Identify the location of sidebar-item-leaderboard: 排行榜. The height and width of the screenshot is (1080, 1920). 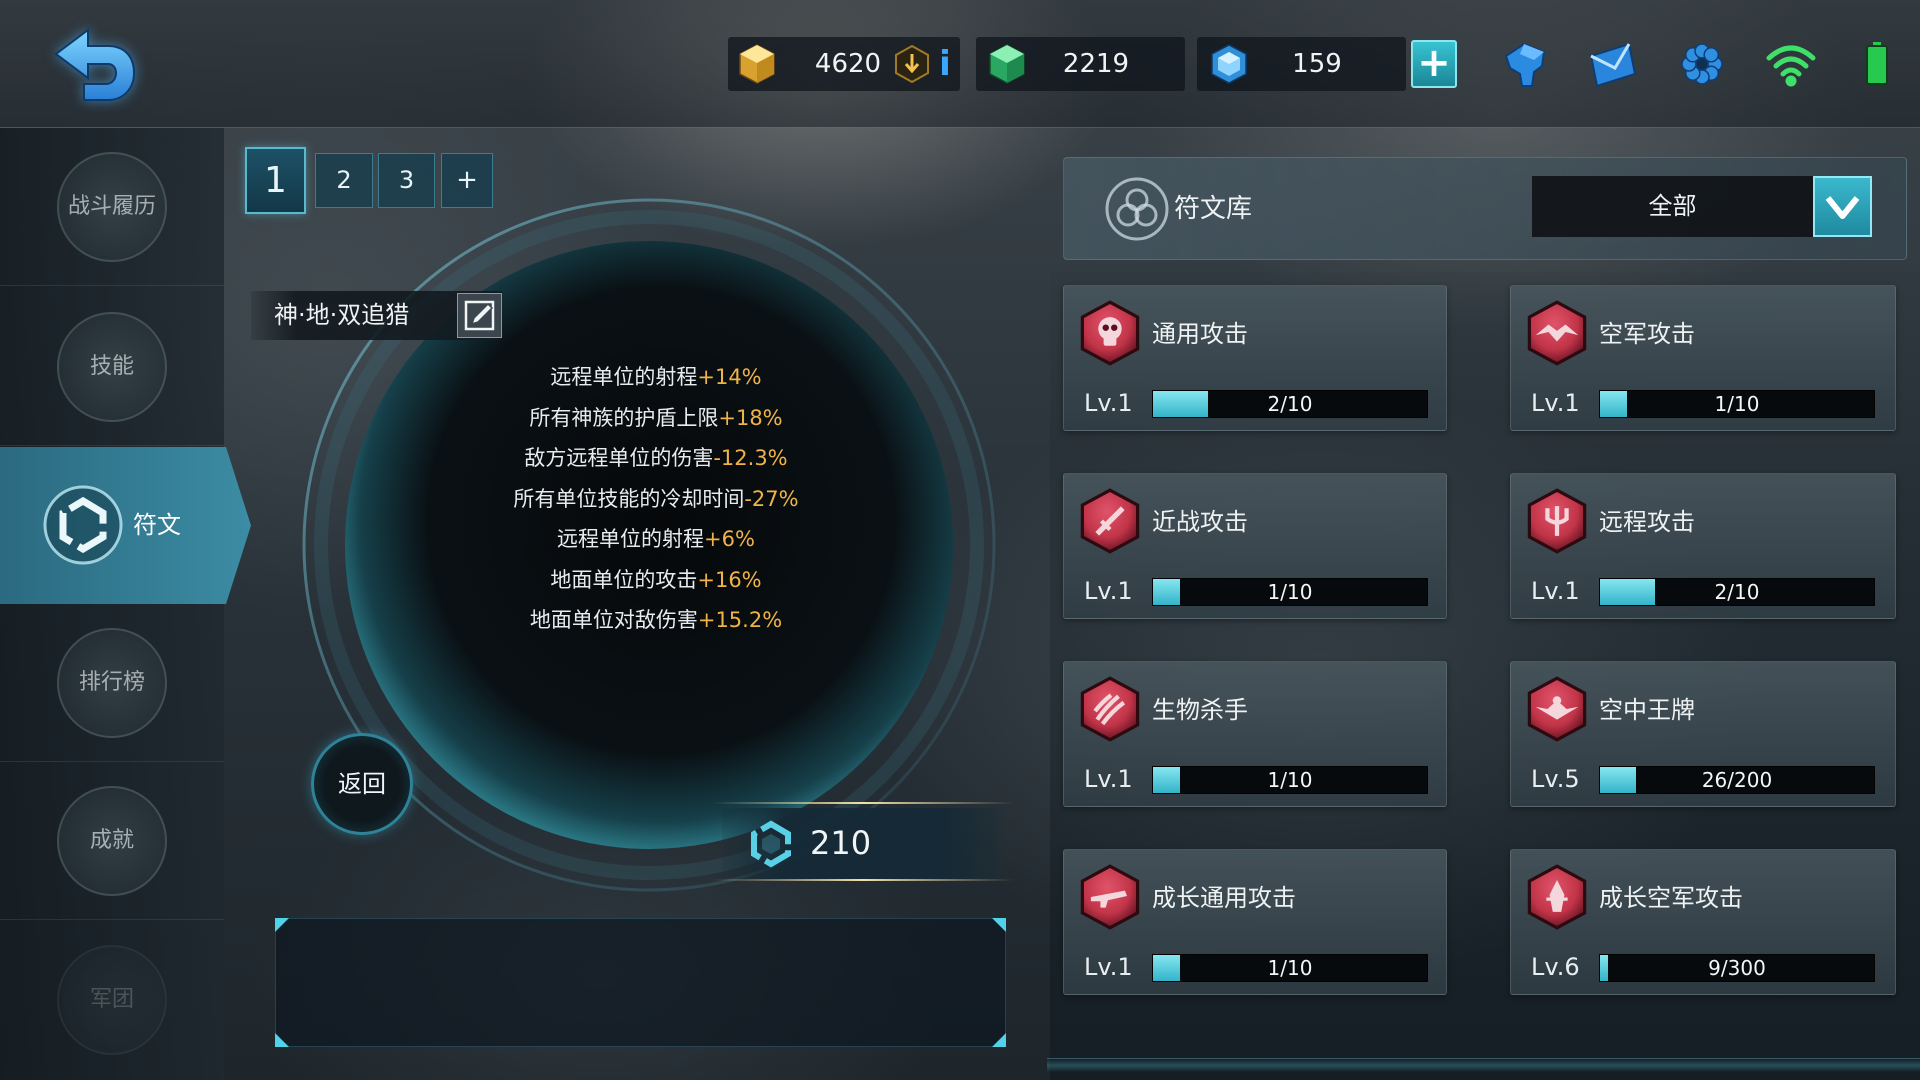
(112, 683).